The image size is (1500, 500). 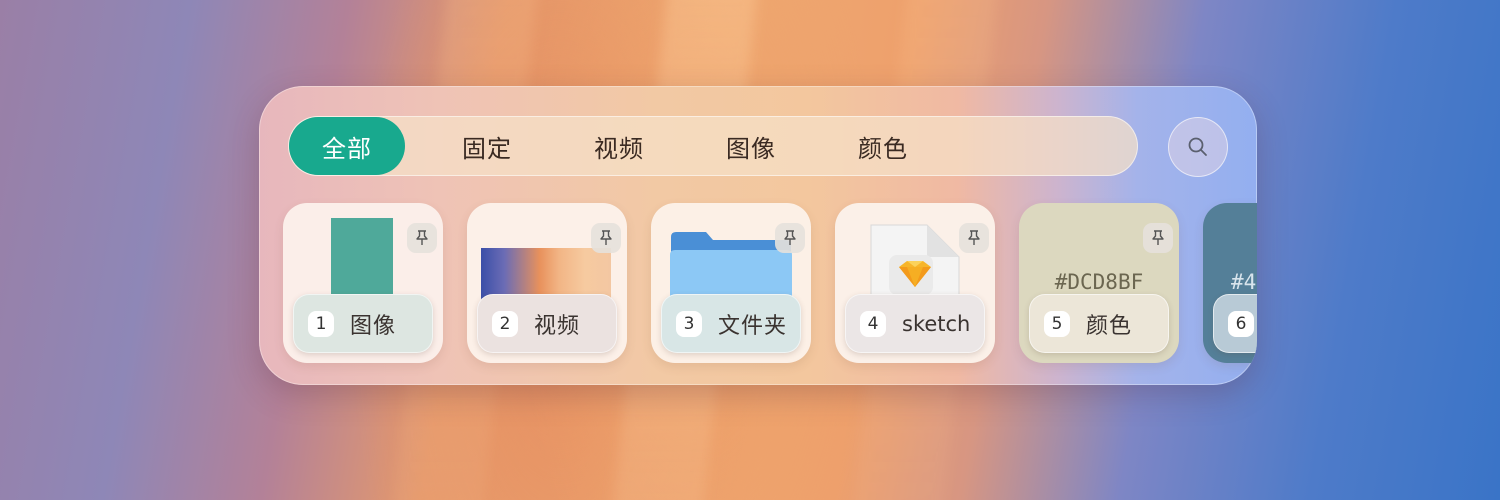 What do you see at coordinates (363, 283) in the screenshot?
I see `clip-card-image: 1 图像` at bounding box center [363, 283].